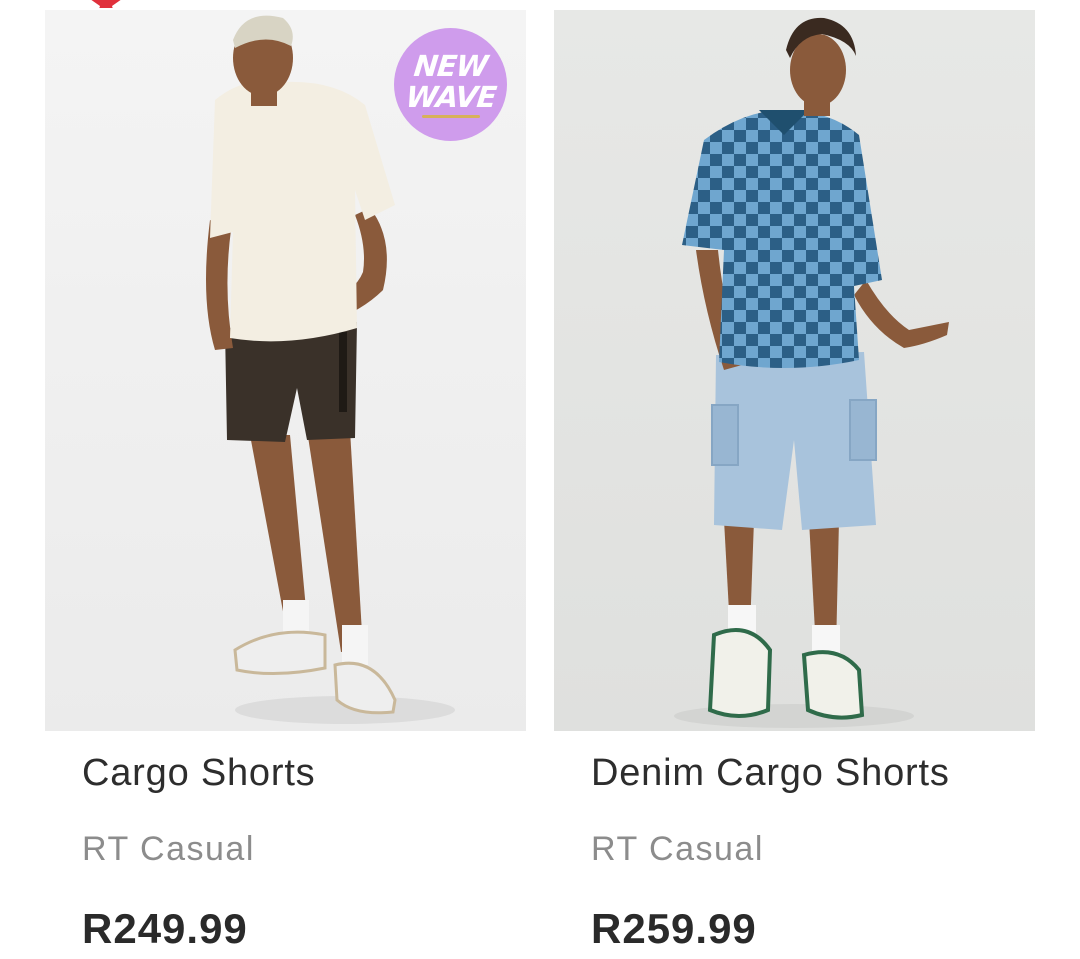 This screenshot has height=959, width=1080. What do you see at coordinates (674, 928) in the screenshot?
I see `product-price: R259.99` at bounding box center [674, 928].